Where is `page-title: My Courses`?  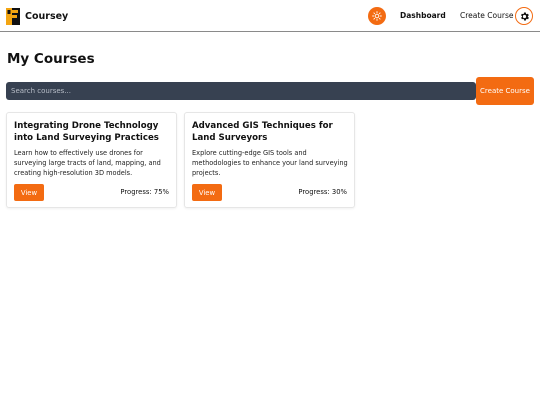
page-title: My Courses is located at coordinates (51, 59).